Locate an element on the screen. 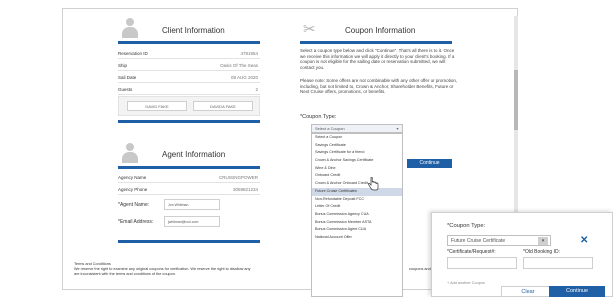  info-row-agency-name: Agency Name CRUISINGPOWER is located at coordinates (189, 177).